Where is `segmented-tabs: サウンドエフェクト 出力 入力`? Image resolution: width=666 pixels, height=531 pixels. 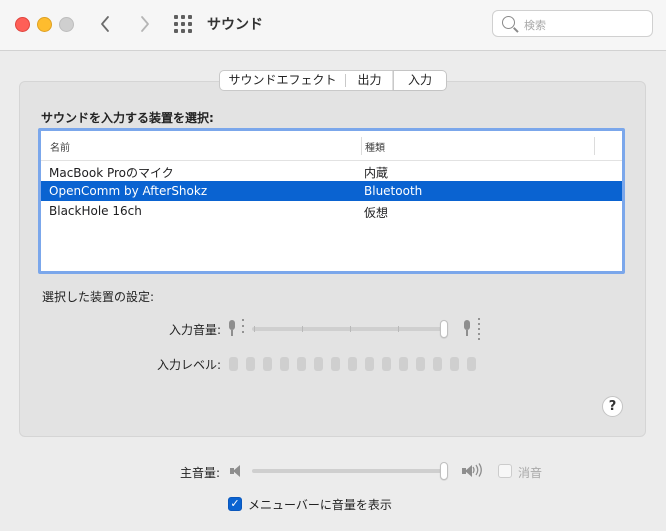
segmented-tabs: サウンドエフェクト 出力 入力 is located at coordinates (333, 80).